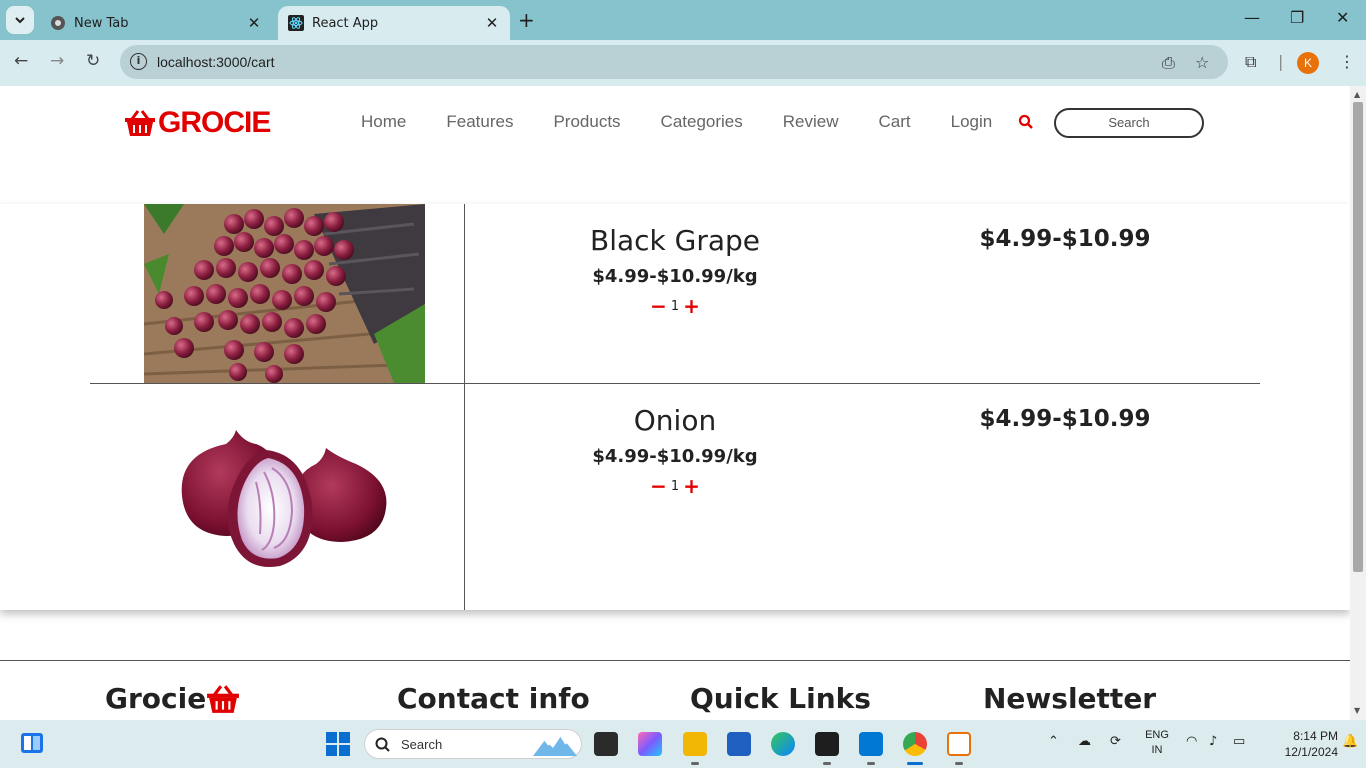 The height and width of the screenshot is (768, 1366). Describe the element at coordinates (739, 744) in the screenshot. I see `microsoft-store-icon` at that location.